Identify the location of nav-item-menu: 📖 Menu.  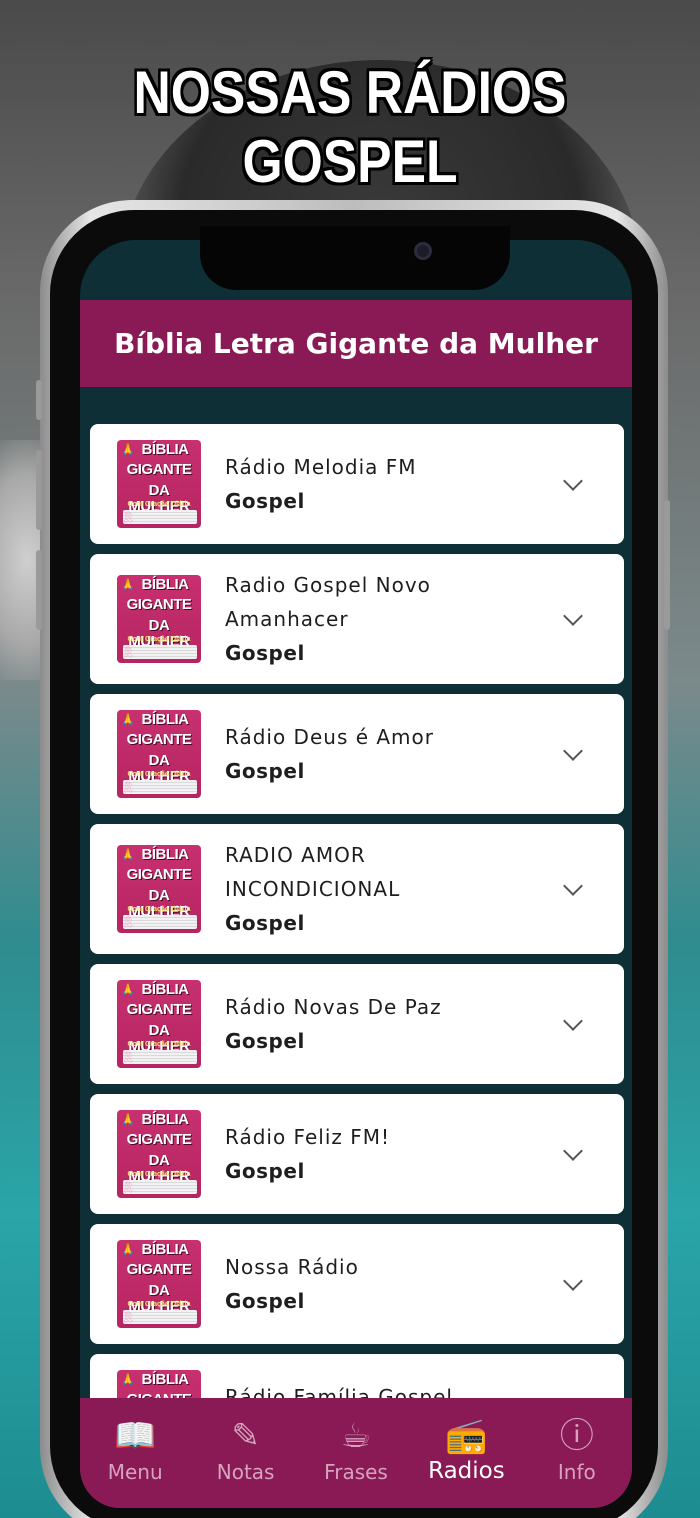
(135, 1453).